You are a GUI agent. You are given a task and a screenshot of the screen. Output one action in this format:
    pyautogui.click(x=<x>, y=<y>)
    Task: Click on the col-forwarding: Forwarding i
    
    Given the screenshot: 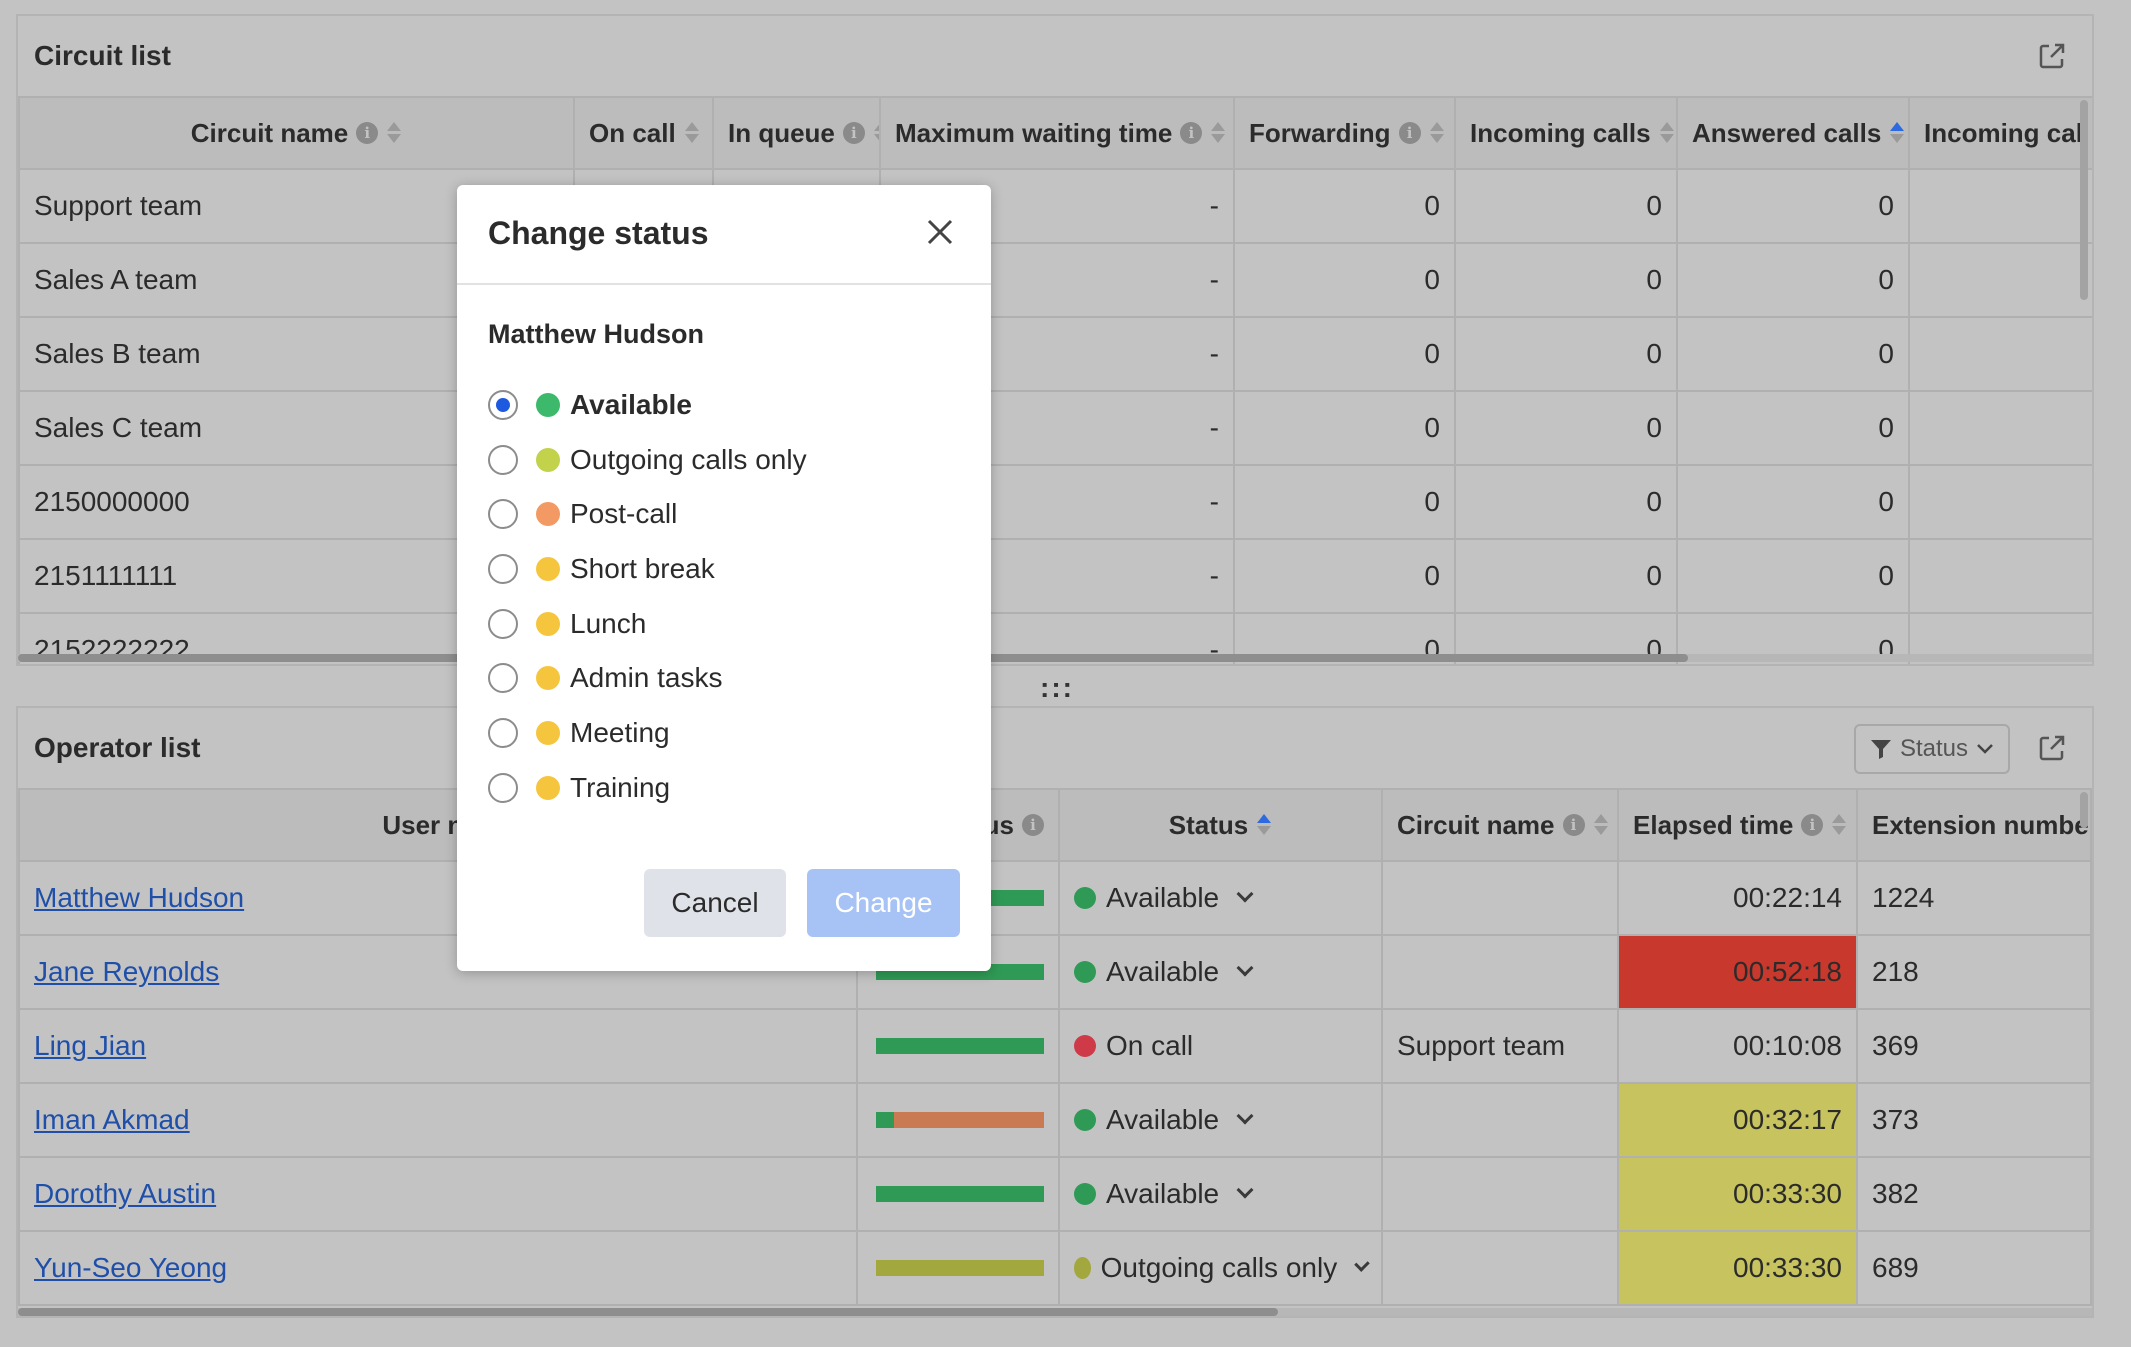 What is the action you would take?
    pyautogui.click(x=1344, y=133)
    